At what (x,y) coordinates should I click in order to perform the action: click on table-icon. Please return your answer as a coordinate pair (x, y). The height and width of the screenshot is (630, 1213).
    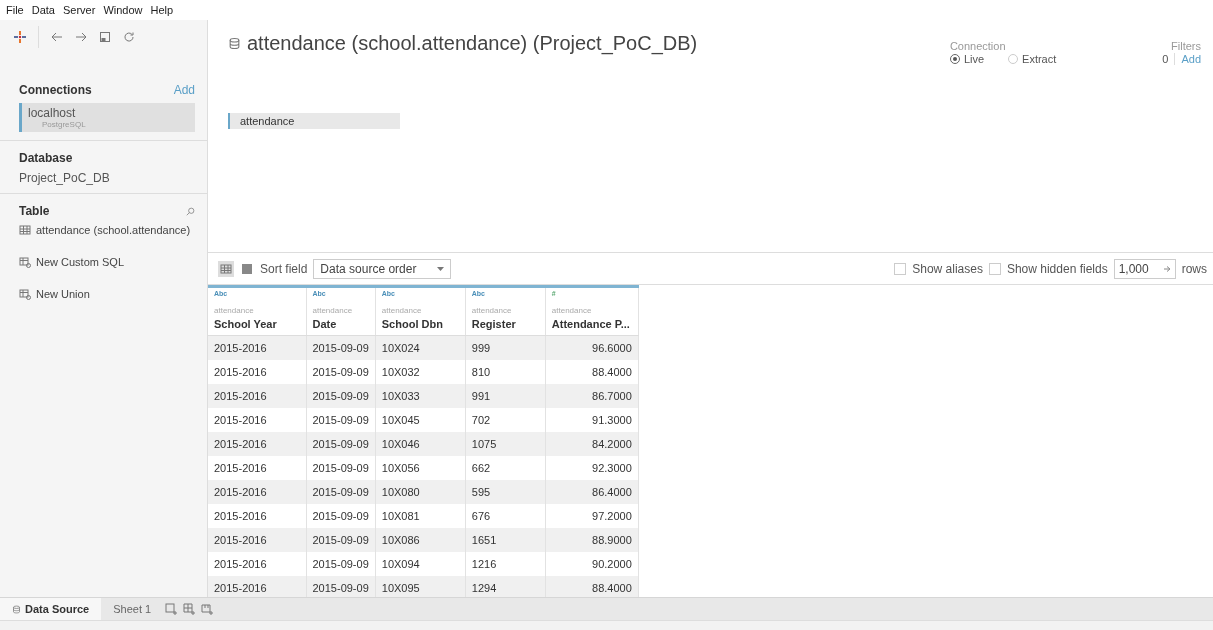
    Looking at the image, I should click on (25, 230).